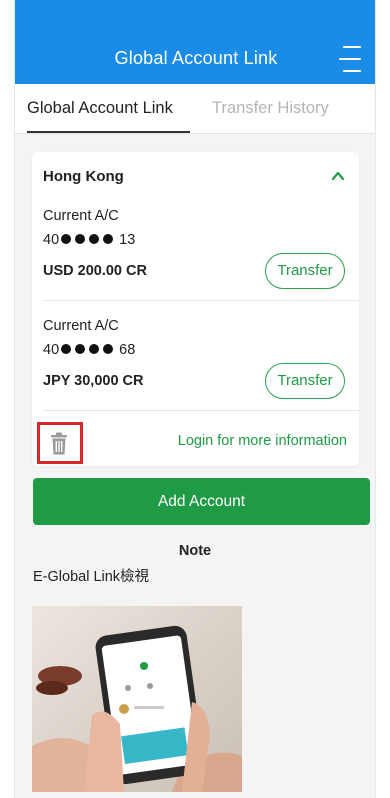  What do you see at coordinates (127, 350) in the screenshot?
I see `account-number-suffix: 68` at bounding box center [127, 350].